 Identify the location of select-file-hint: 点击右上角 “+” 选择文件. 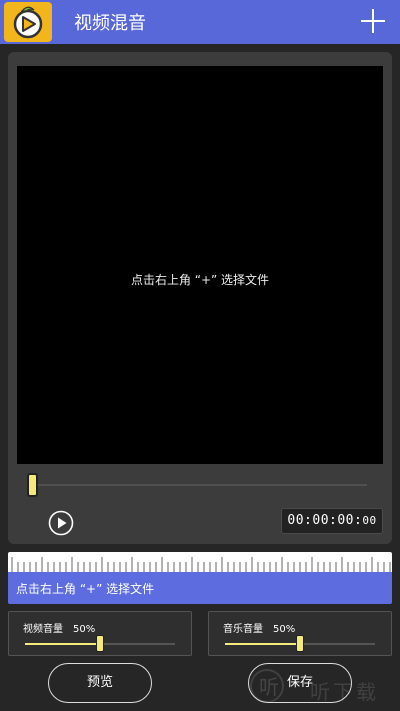
(200, 280).